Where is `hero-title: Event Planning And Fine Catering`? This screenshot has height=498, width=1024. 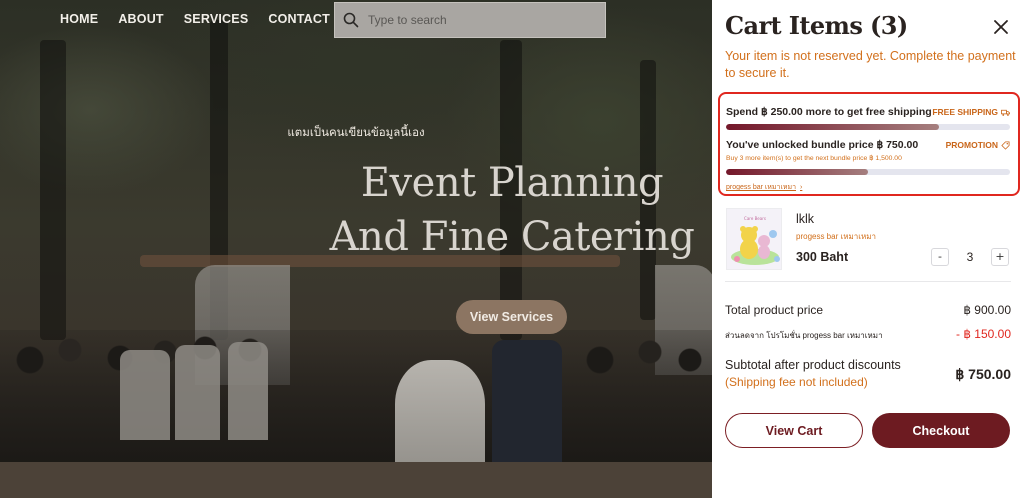 hero-title: Event Planning And Fine Catering is located at coordinates (512, 210).